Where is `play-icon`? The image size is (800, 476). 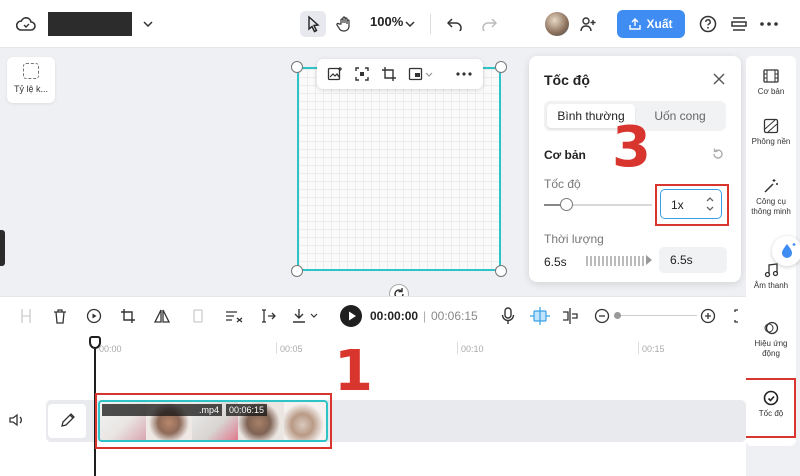 play-icon is located at coordinates (352, 316).